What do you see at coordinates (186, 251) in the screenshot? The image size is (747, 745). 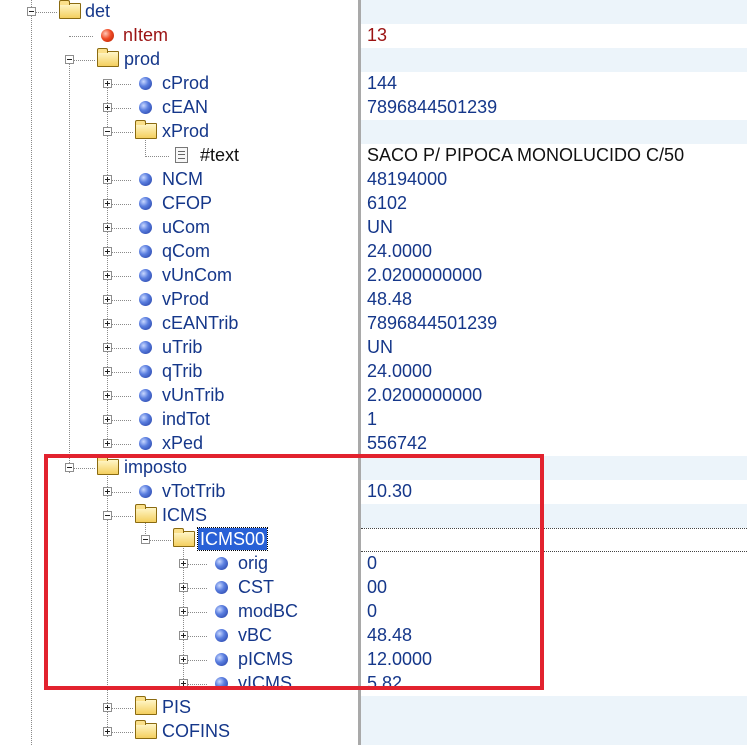 I see `node-label: qCom` at bounding box center [186, 251].